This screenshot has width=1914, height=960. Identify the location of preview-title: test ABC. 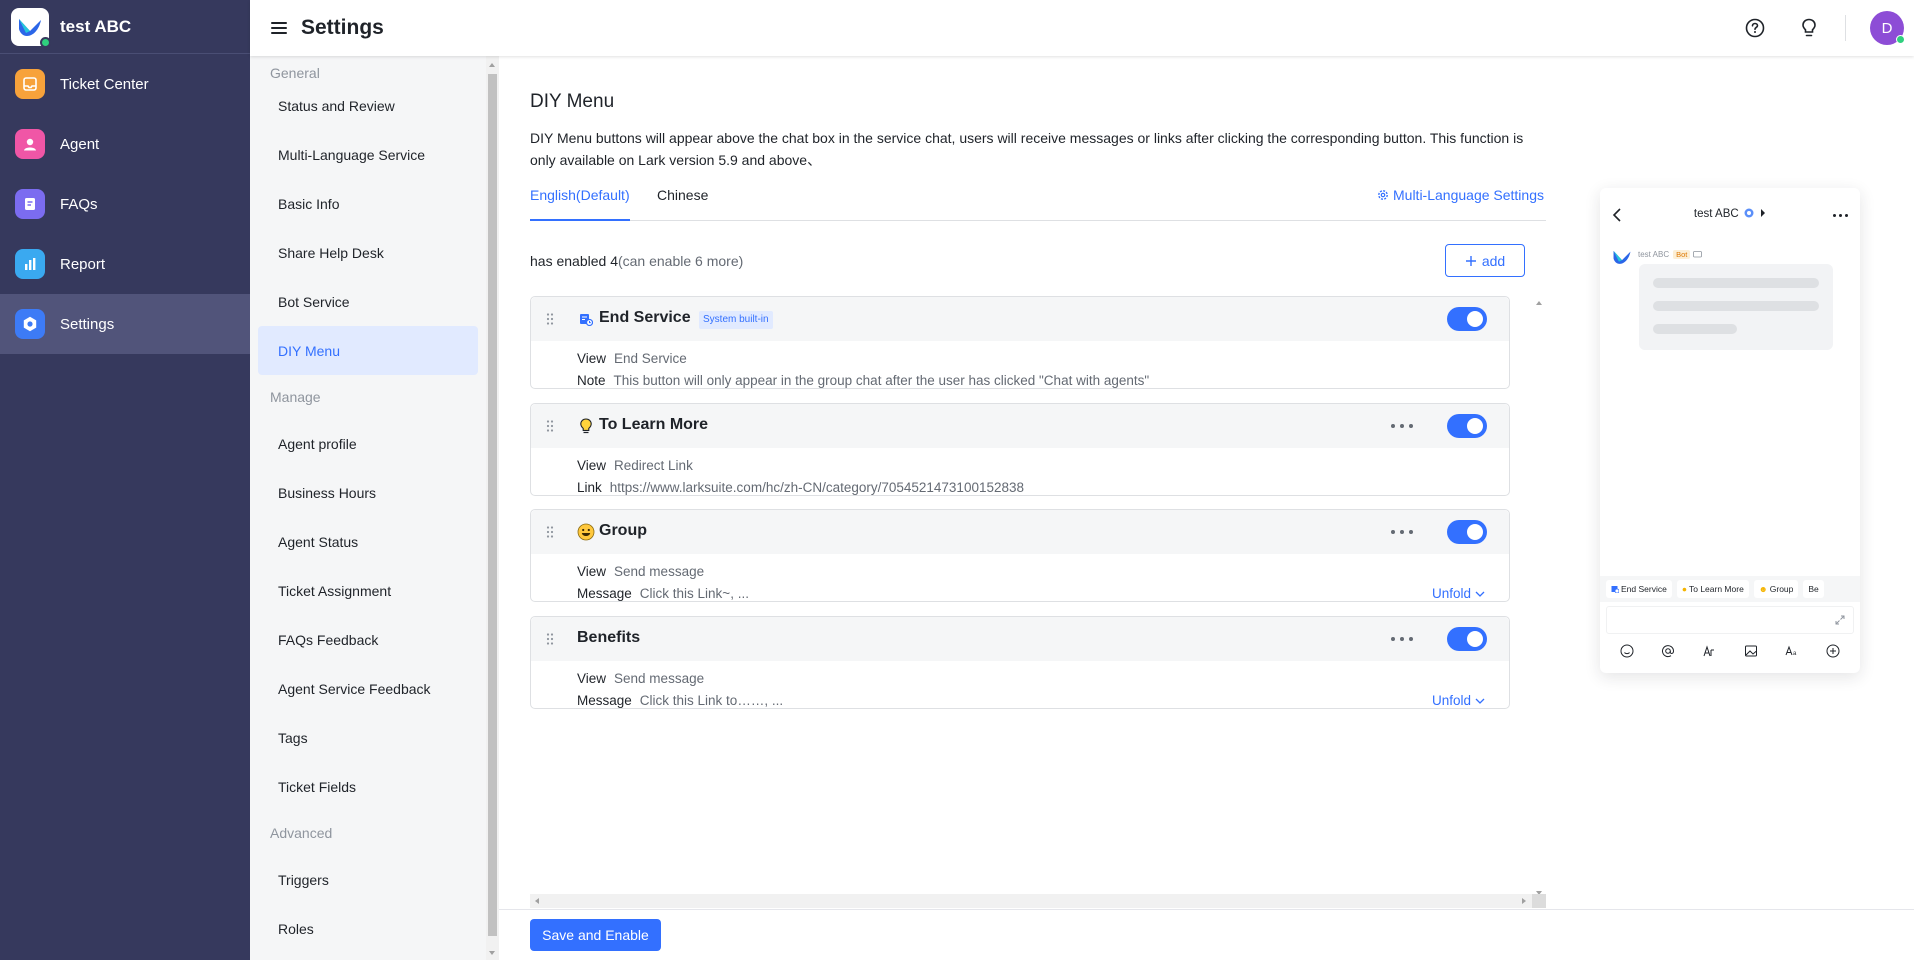
(1730, 214).